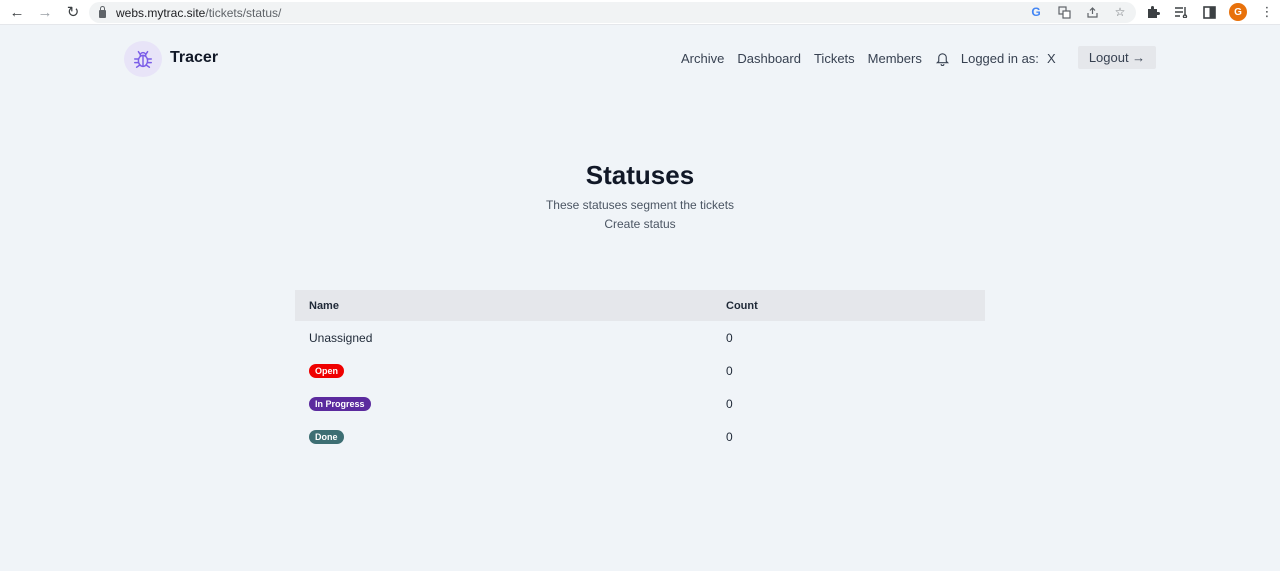 Image resolution: width=1280 pixels, height=571 pixels. What do you see at coordinates (1064, 12) in the screenshot?
I see `translate-icon` at bounding box center [1064, 12].